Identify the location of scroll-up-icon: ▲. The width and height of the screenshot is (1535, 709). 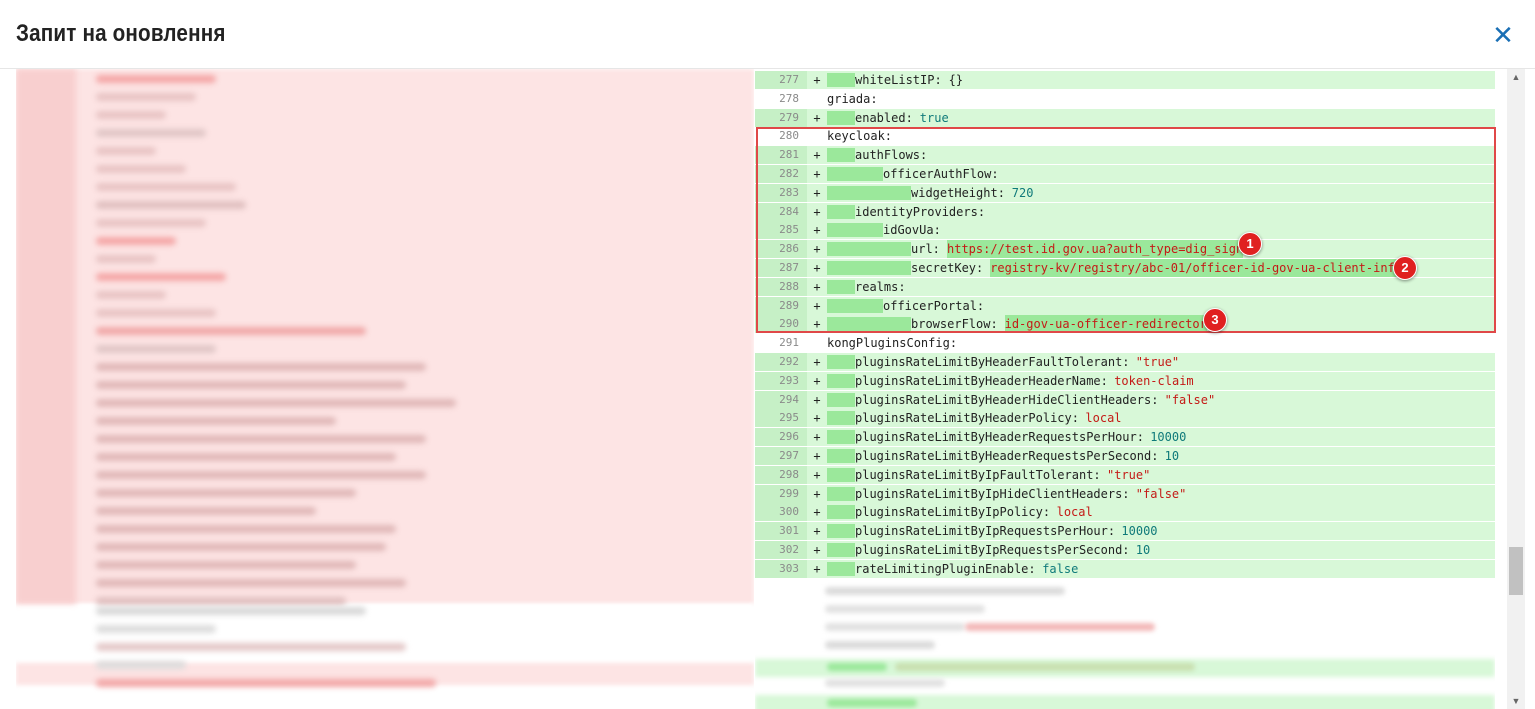
(1516, 77).